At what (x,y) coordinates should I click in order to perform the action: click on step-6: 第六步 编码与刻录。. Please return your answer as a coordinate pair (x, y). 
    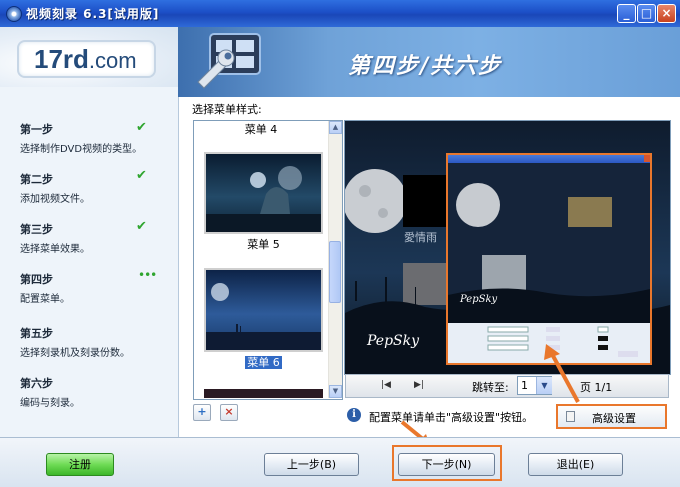
    Looking at the image, I should click on (95, 392).